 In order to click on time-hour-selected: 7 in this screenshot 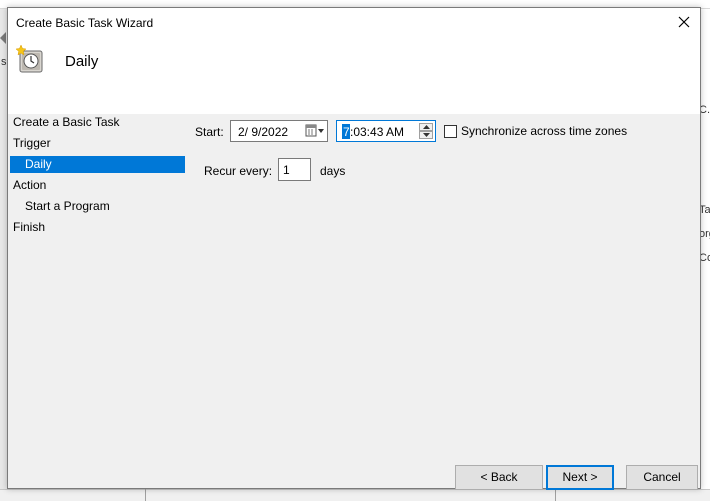, I will do `click(346, 131)`.